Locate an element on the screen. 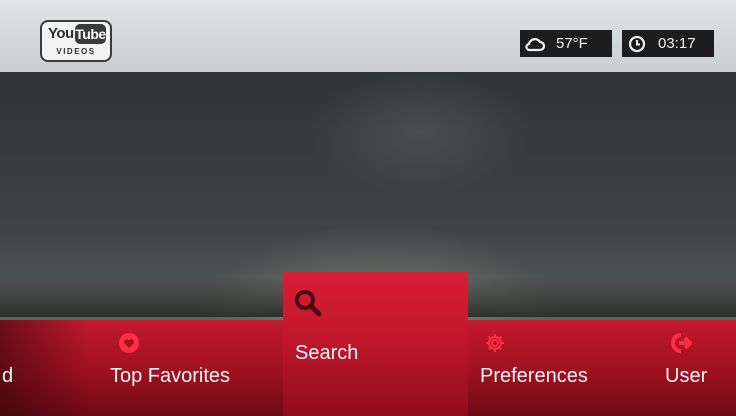  sign-out-icon is located at coordinates (680, 343).